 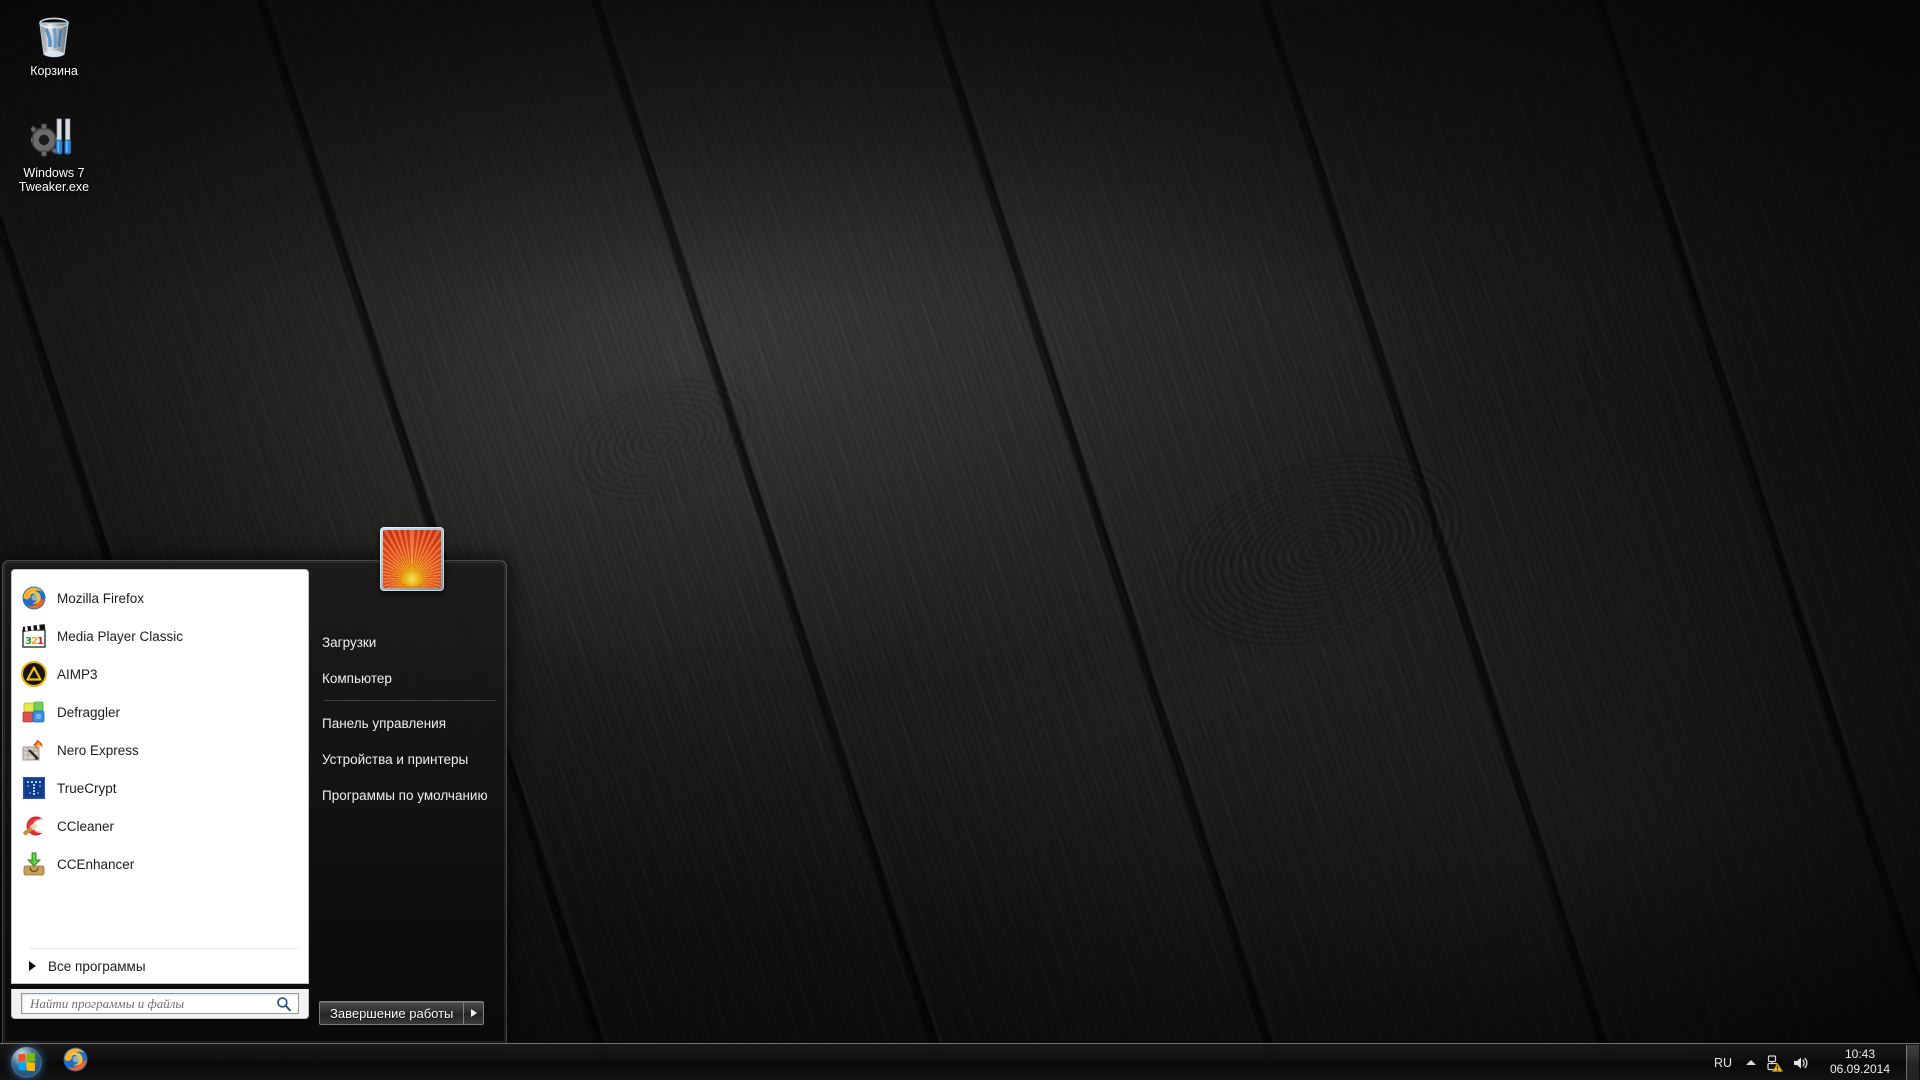 What do you see at coordinates (34, 636) in the screenshot?
I see `media-player-classic-icon: 3 2 1` at bounding box center [34, 636].